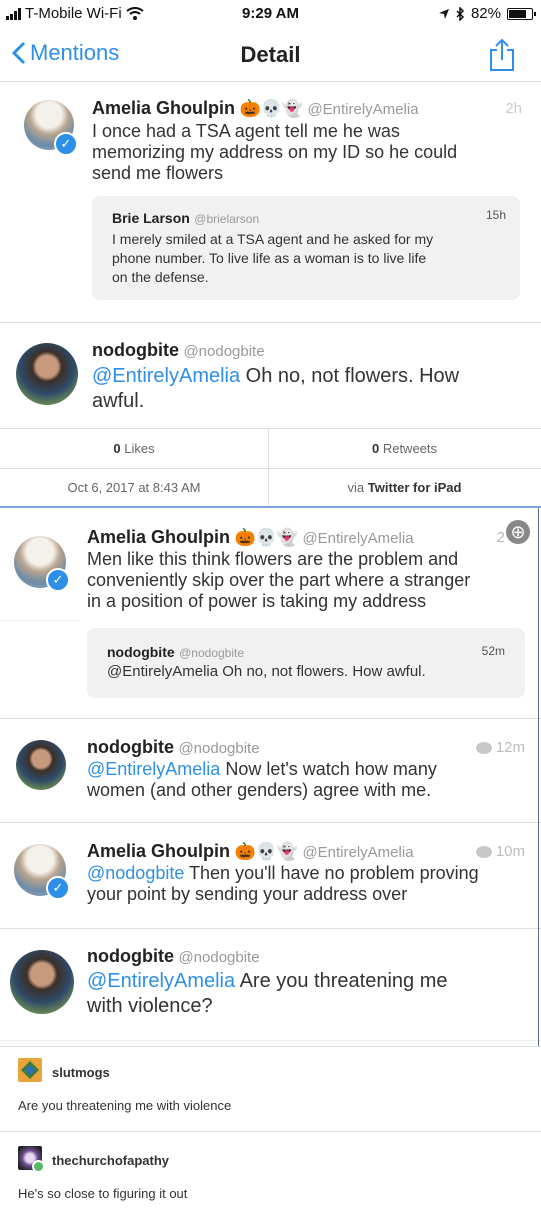 This screenshot has height=1228, width=541. I want to click on crosshair-icon: ⊕, so click(518, 532).